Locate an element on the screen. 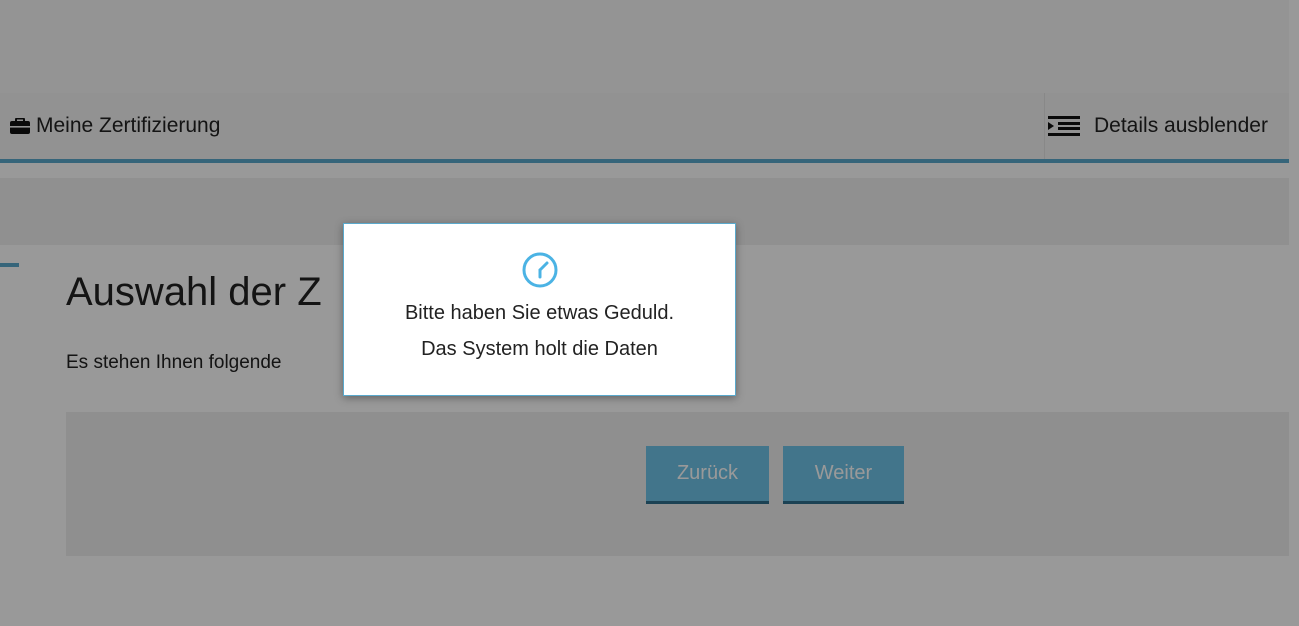  loading-message-line1: Bitte haben Sie etwas Geduld. is located at coordinates (539, 313).